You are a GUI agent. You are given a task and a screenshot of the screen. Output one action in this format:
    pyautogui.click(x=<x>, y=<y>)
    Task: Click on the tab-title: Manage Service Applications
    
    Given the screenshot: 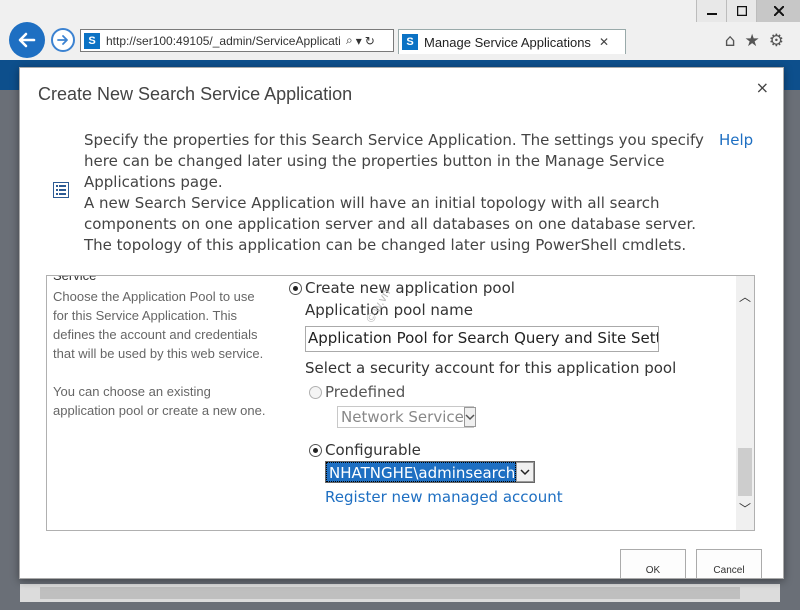 What is the action you would take?
    pyautogui.click(x=507, y=42)
    